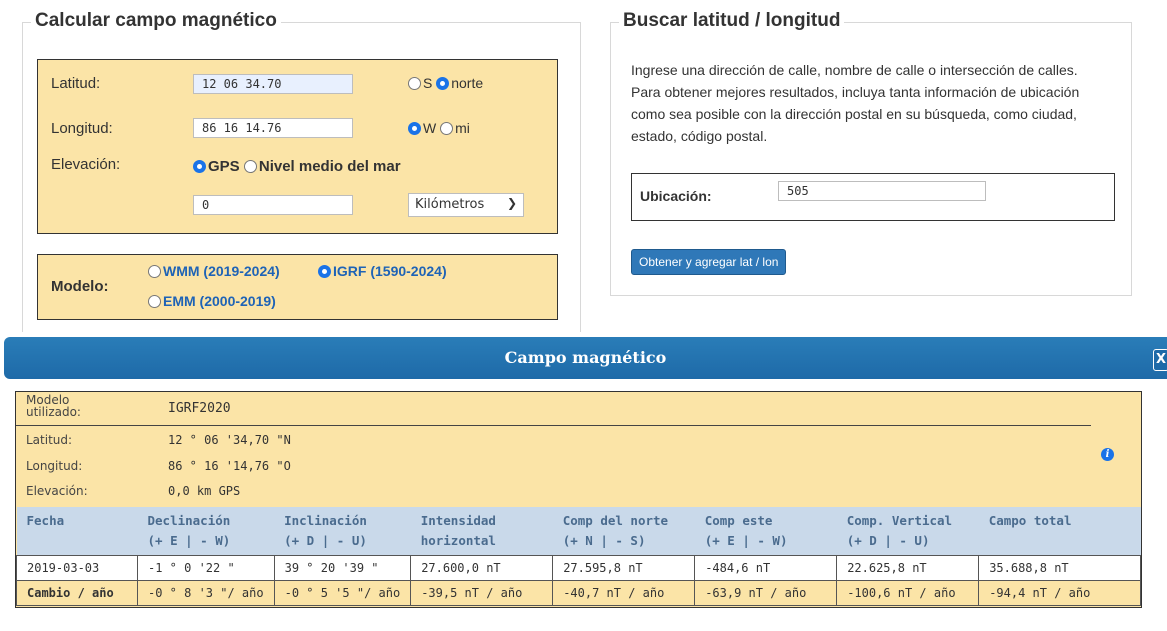 The height and width of the screenshot is (631, 1167). What do you see at coordinates (462, 128) in the screenshot?
I see `radio-east-label: mi` at bounding box center [462, 128].